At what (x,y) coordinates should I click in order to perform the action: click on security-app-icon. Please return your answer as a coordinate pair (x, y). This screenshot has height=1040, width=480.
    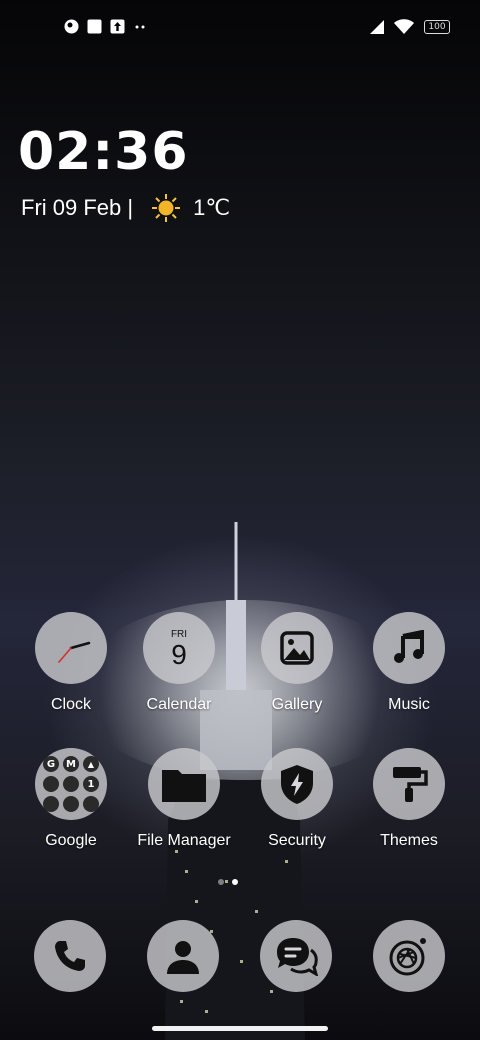
    Looking at the image, I should click on (297, 784).